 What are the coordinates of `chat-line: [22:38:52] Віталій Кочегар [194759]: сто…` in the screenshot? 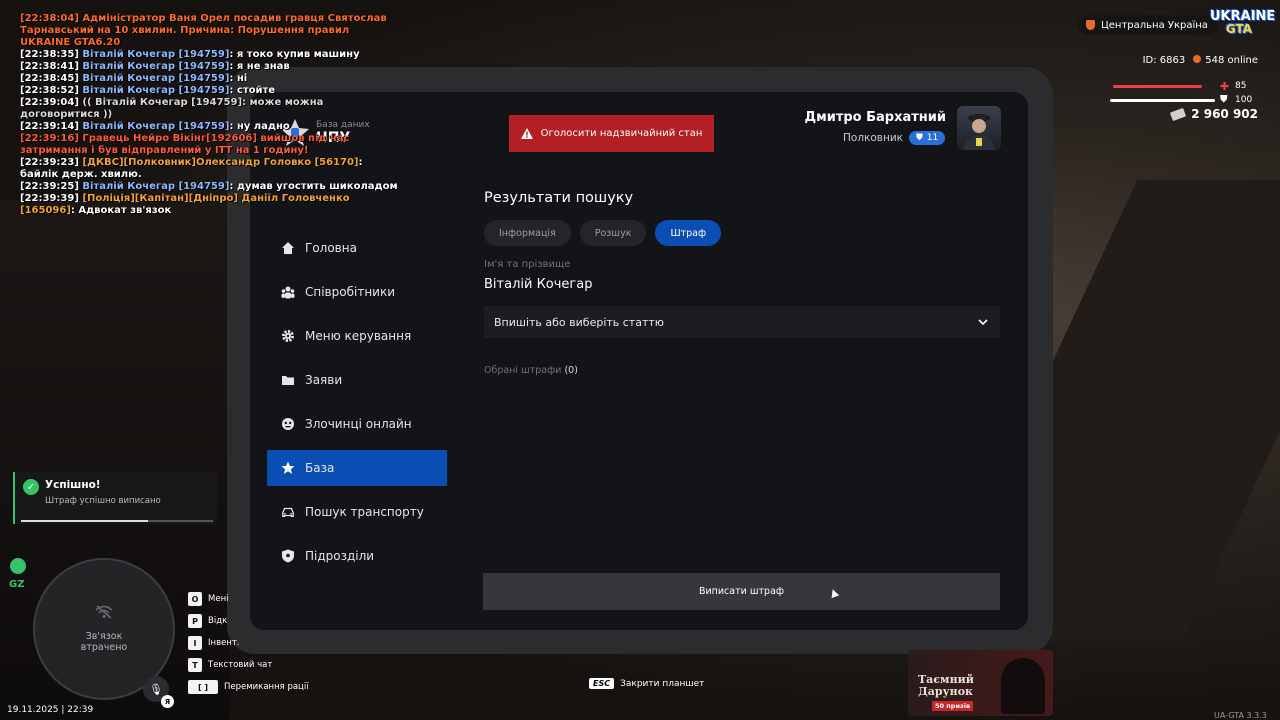 It's located at (210, 91).